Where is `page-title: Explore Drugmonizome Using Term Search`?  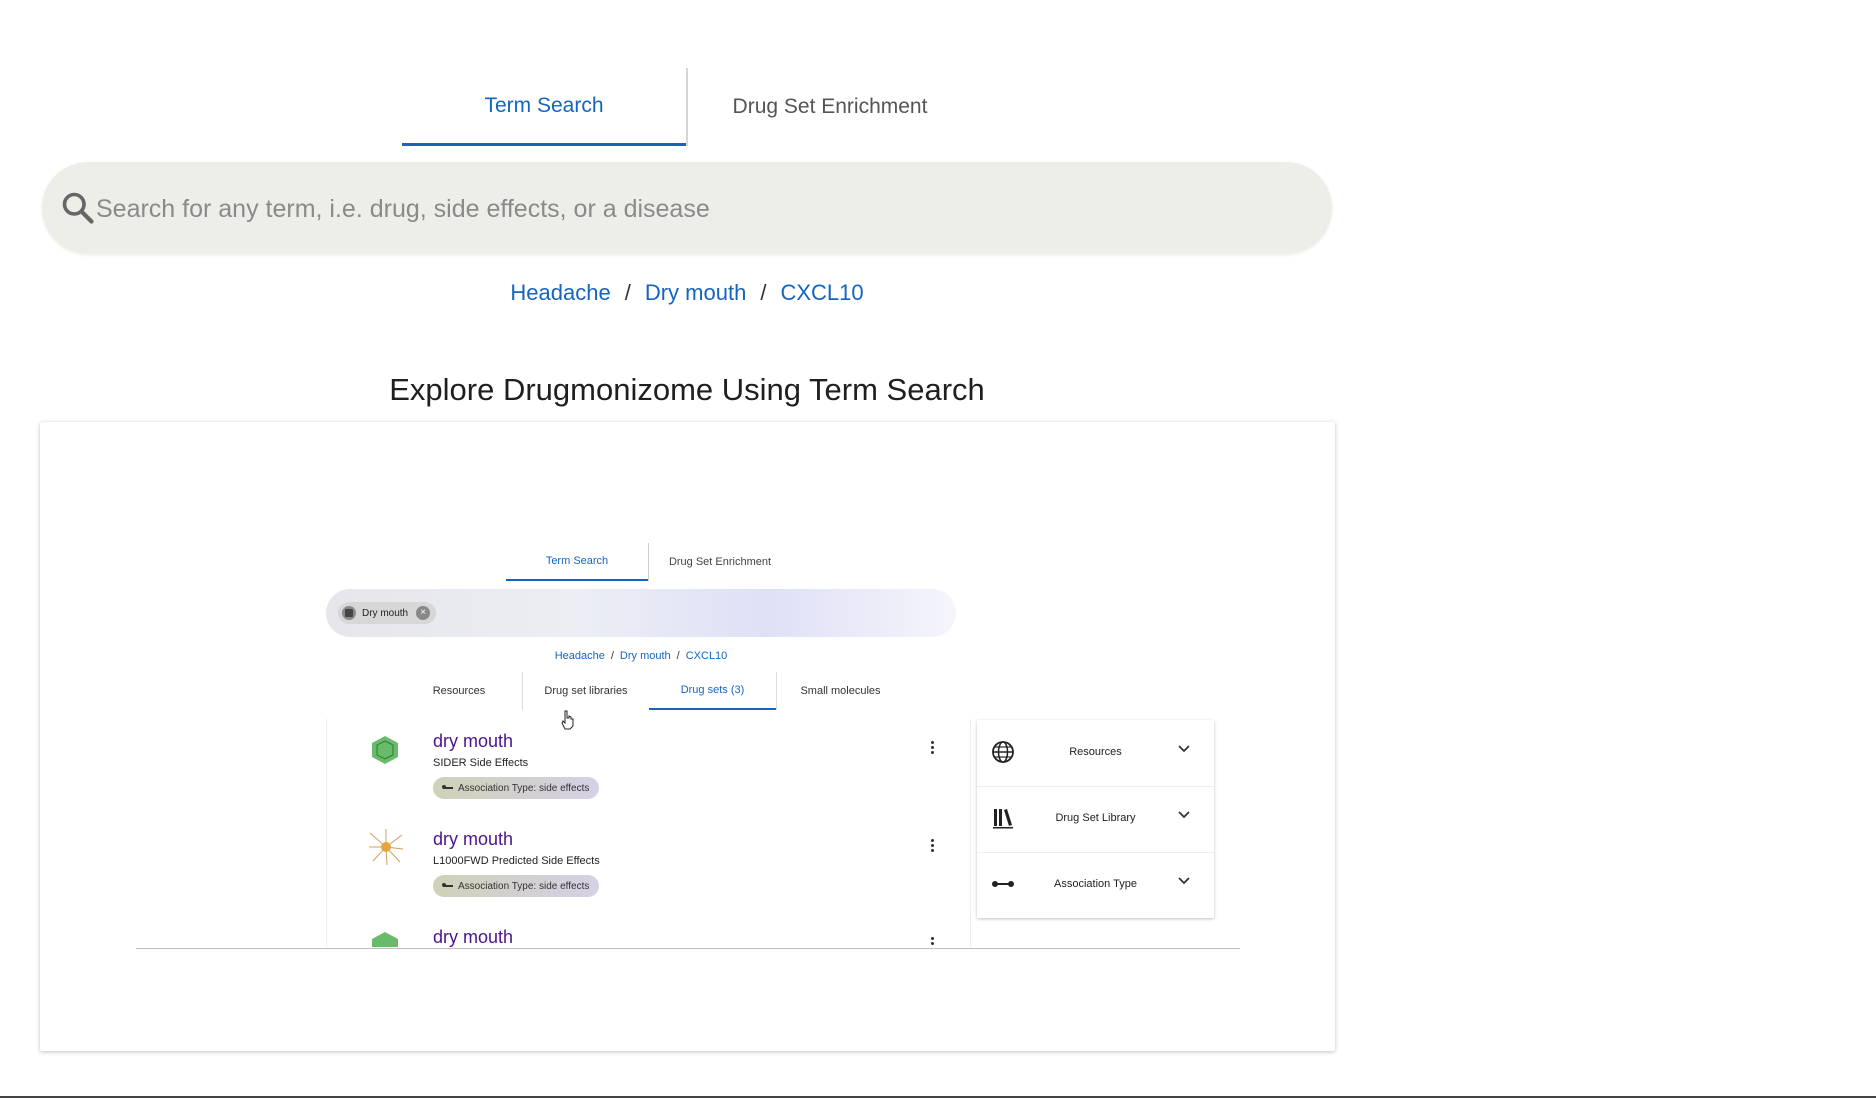 page-title: Explore Drugmonizome Using Term Search is located at coordinates (687, 389).